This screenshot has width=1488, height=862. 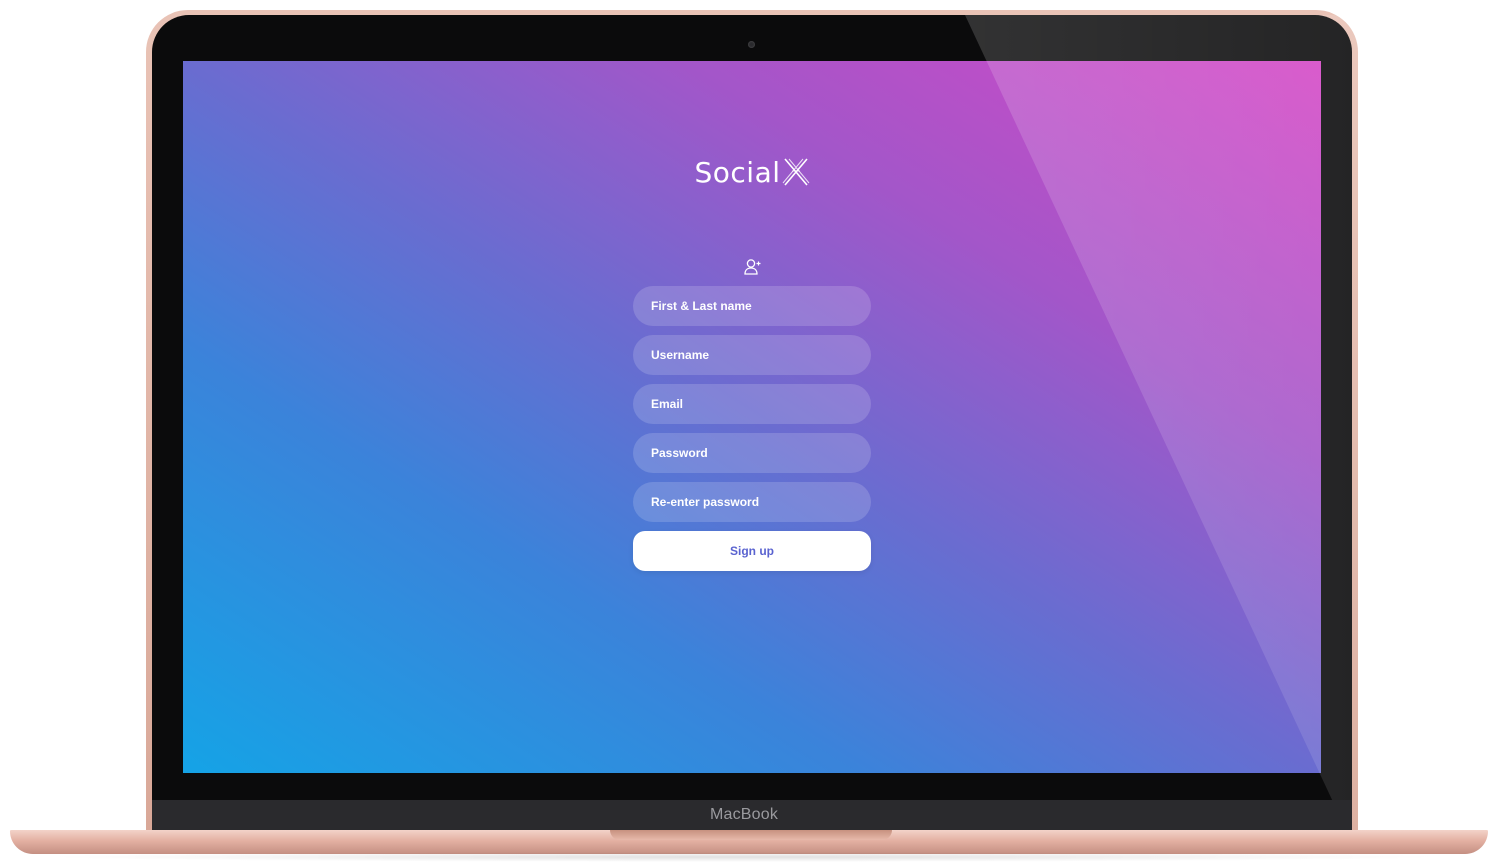 What do you see at coordinates (744, 857) in the screenshot?
I see `base-shadow` at bounding box center [744, 857].